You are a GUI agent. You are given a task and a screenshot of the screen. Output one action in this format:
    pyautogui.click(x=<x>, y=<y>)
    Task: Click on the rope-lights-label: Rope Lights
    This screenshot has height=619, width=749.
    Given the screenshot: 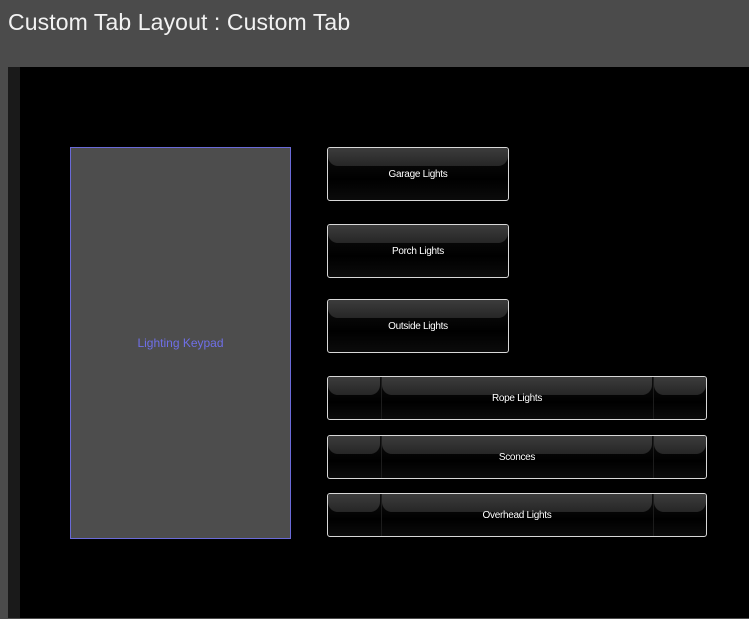 What is the action you would take?
    pyautogui.click(x=517, y=398)
    